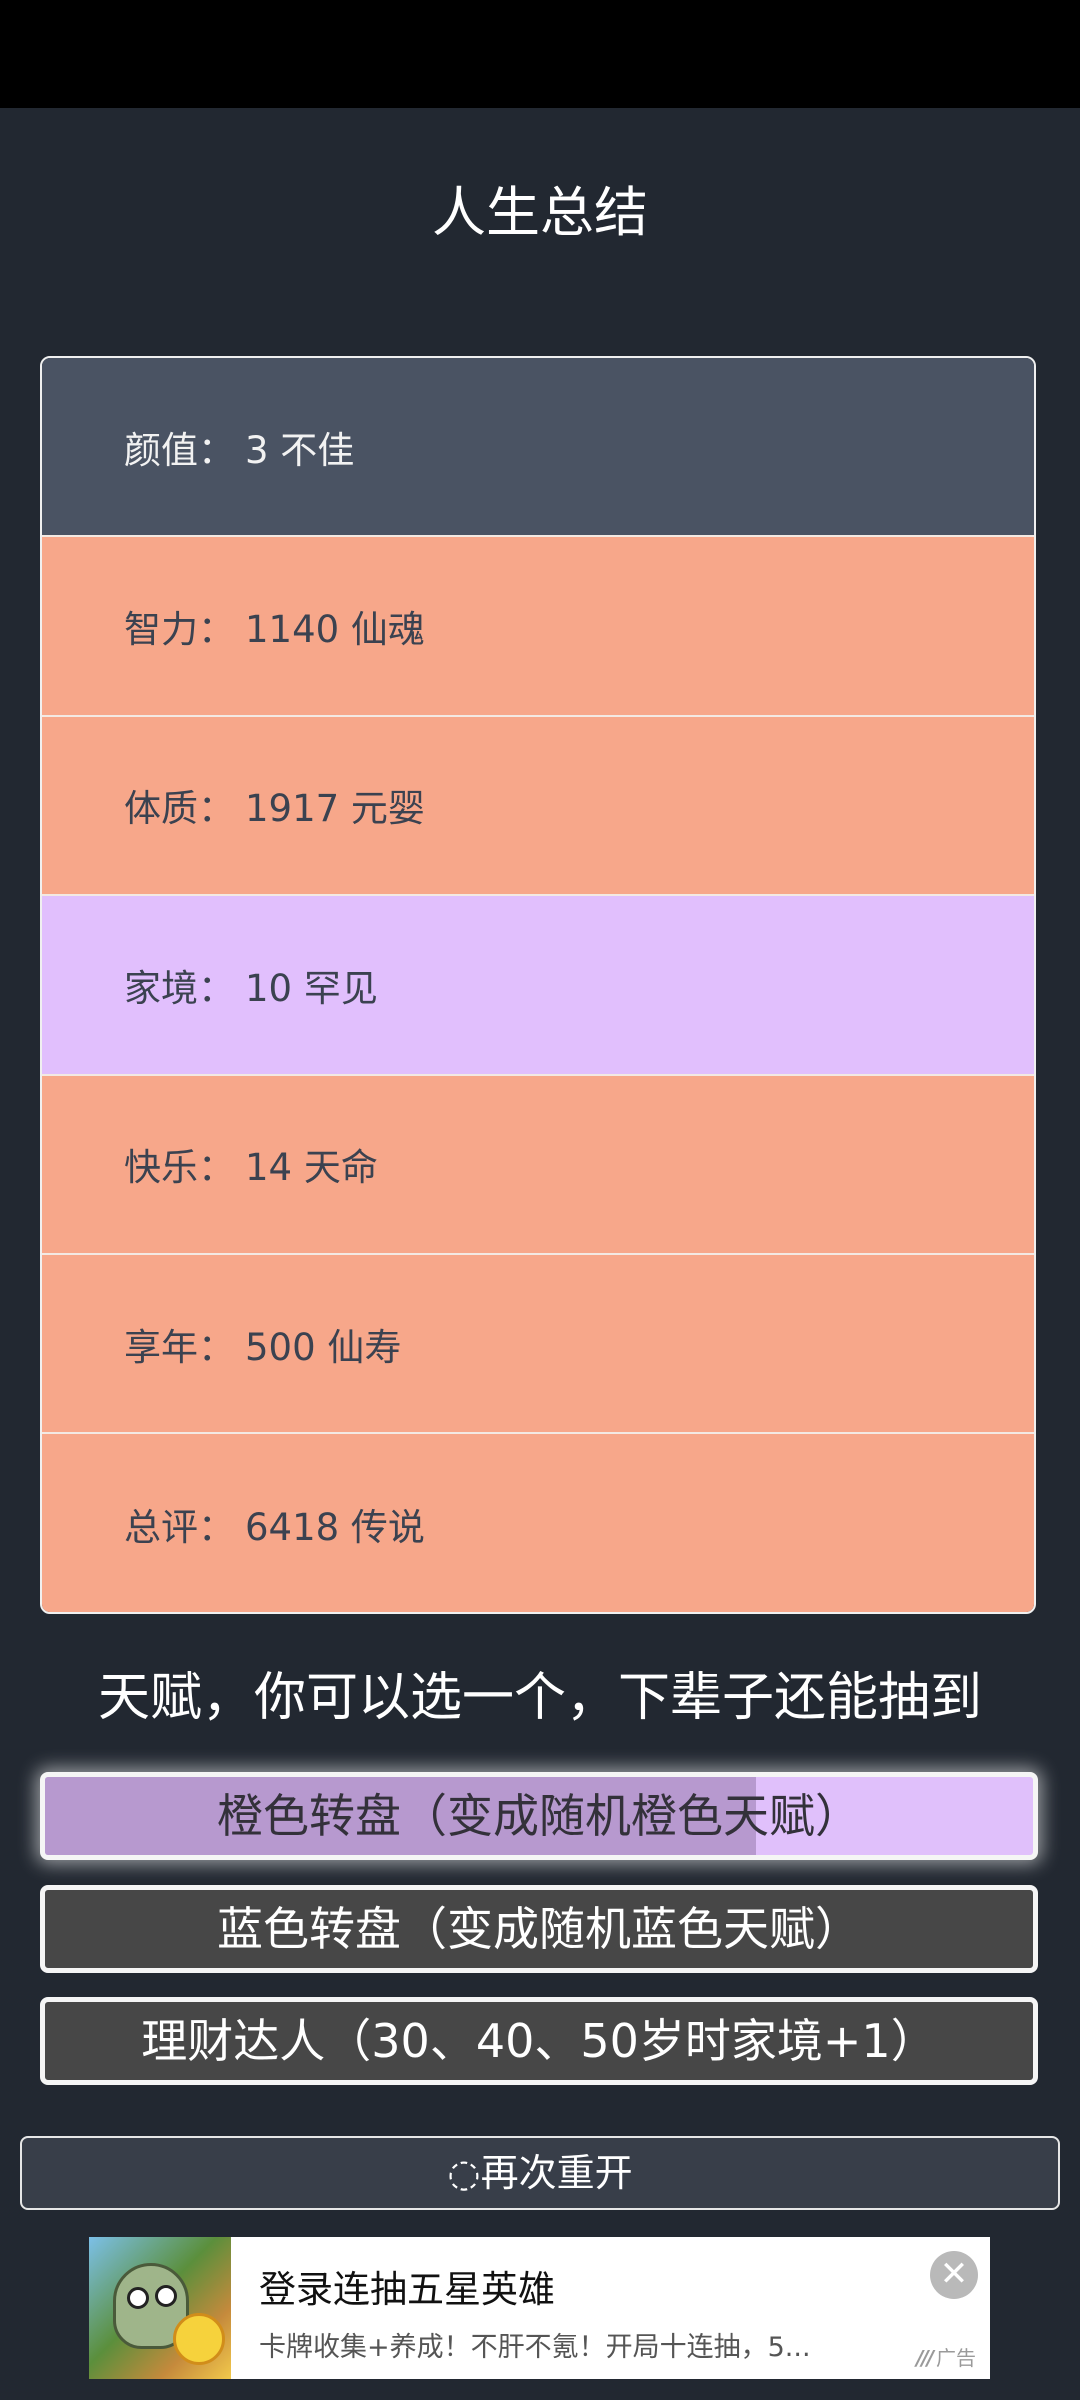  I want to click on summary-value: 14 天命, so click(311, 1168).